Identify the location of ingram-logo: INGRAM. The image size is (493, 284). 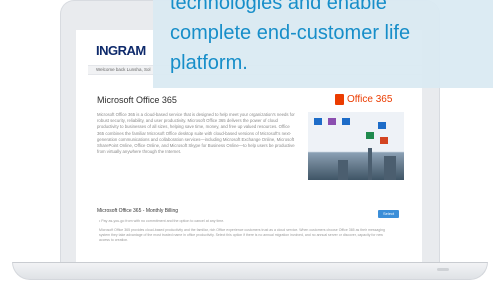
(121, 50).